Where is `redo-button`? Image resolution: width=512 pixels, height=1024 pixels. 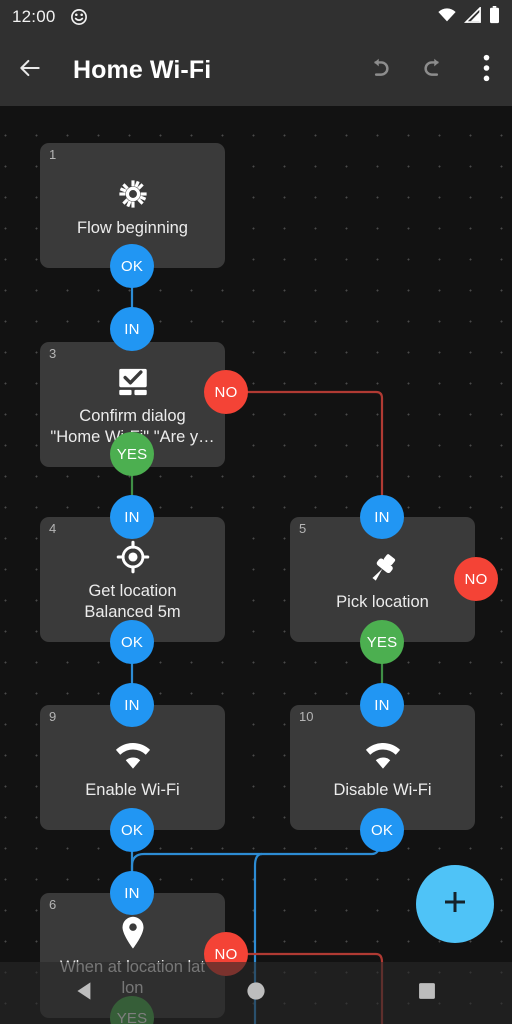
redo-button is located at coordinates (433, 70).